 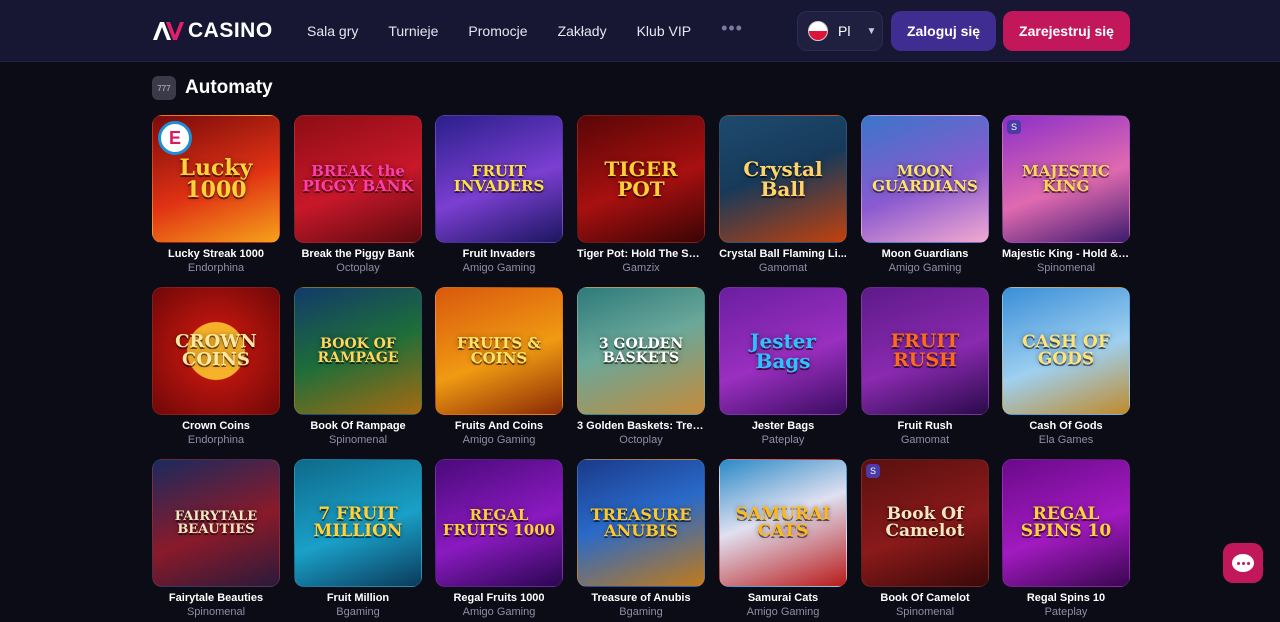 What do you see at coordinates (871, 31) in the screenshot?
I see `chevron-down-icon: ▼` at bounding box center [871, 31].